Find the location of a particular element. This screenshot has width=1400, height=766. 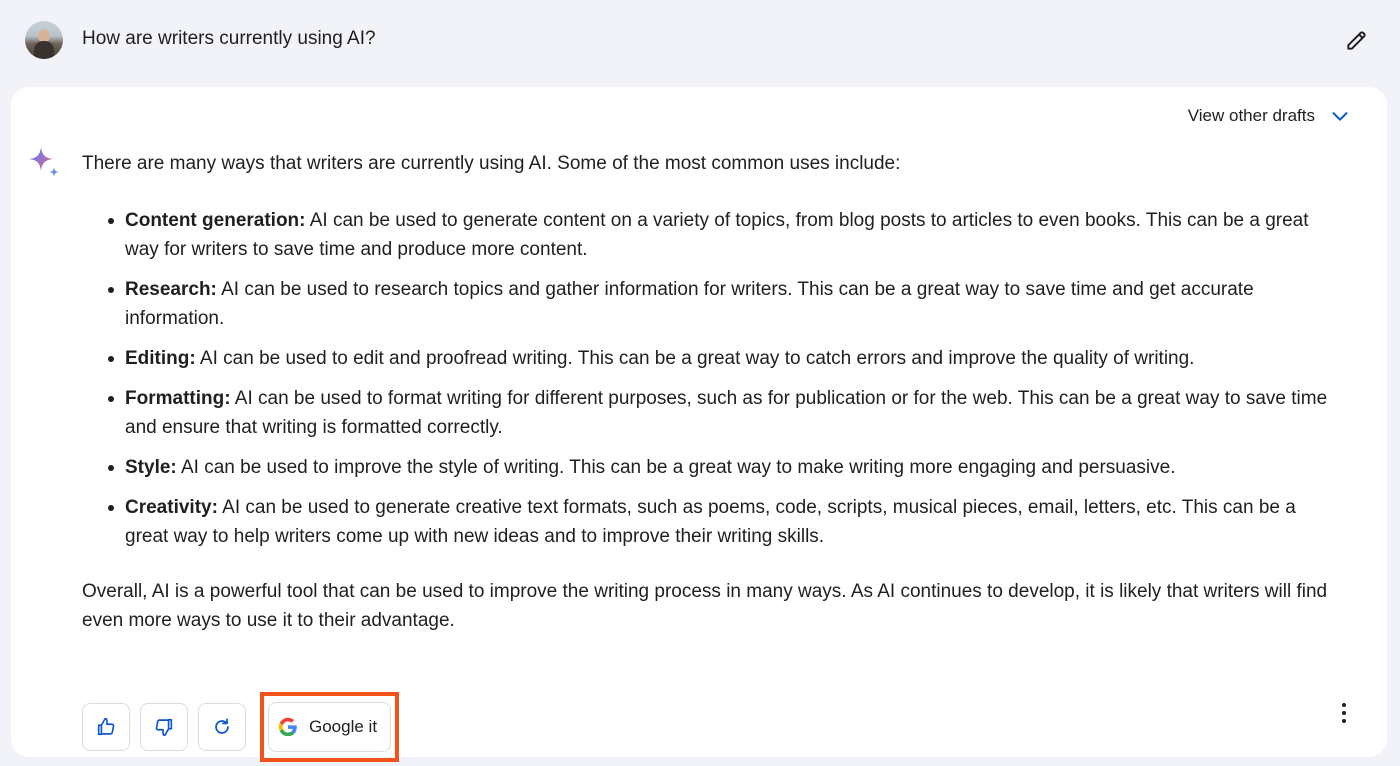

more-options-button is located at coordinates (1344, 713).